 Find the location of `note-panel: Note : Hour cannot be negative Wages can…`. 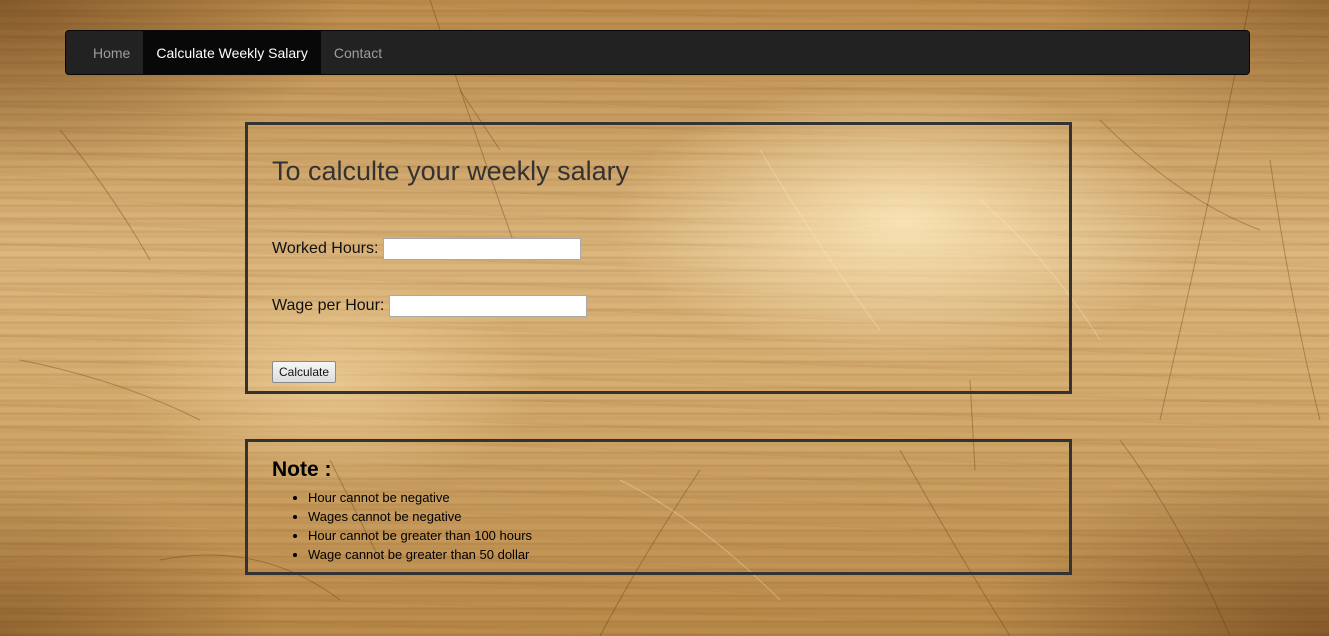

note-panel: Note : Hour cannot be negative Wages can… is located at coordinates (658, 507).